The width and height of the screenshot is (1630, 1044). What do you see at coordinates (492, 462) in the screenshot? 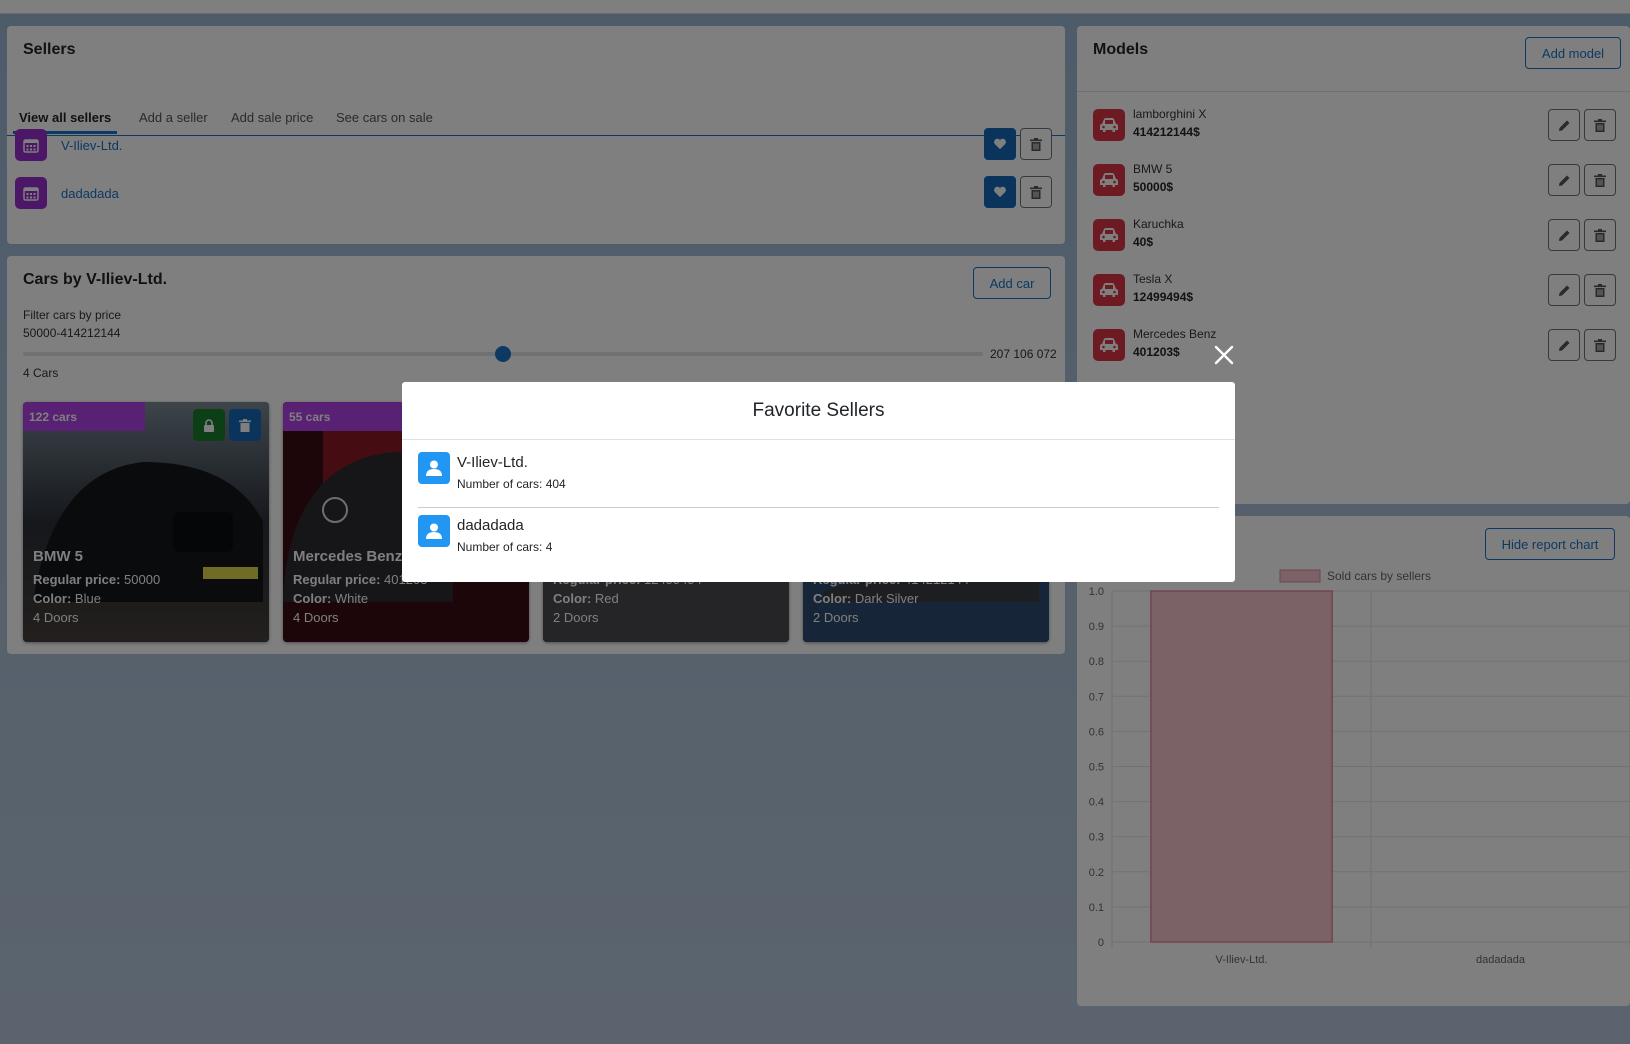
I see `favorite-seller-name: V-Iliev-Ltd.` at bounding box center [492, 462].